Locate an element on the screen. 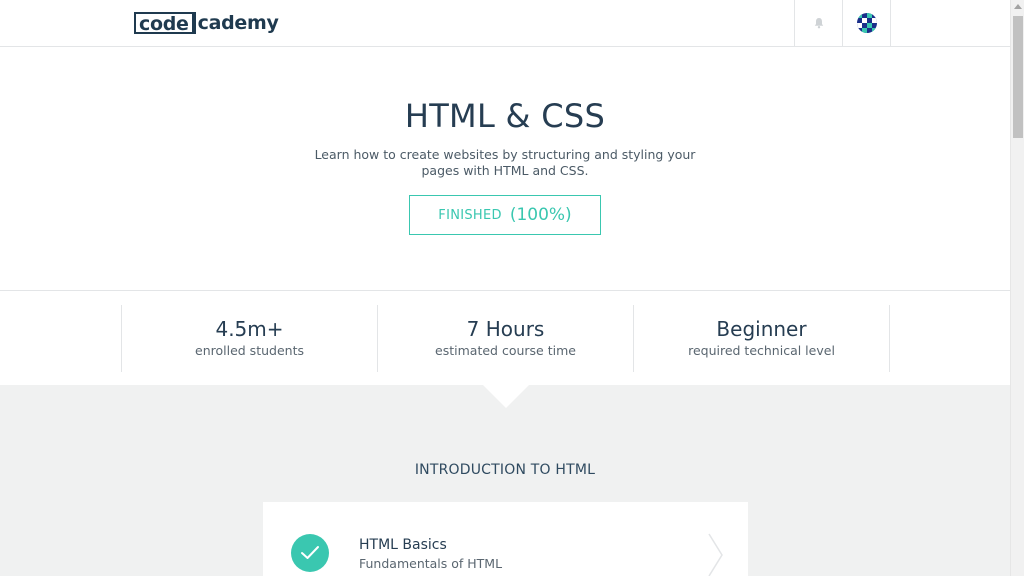  page-scrollbar is located at coordinates (1017, 288).